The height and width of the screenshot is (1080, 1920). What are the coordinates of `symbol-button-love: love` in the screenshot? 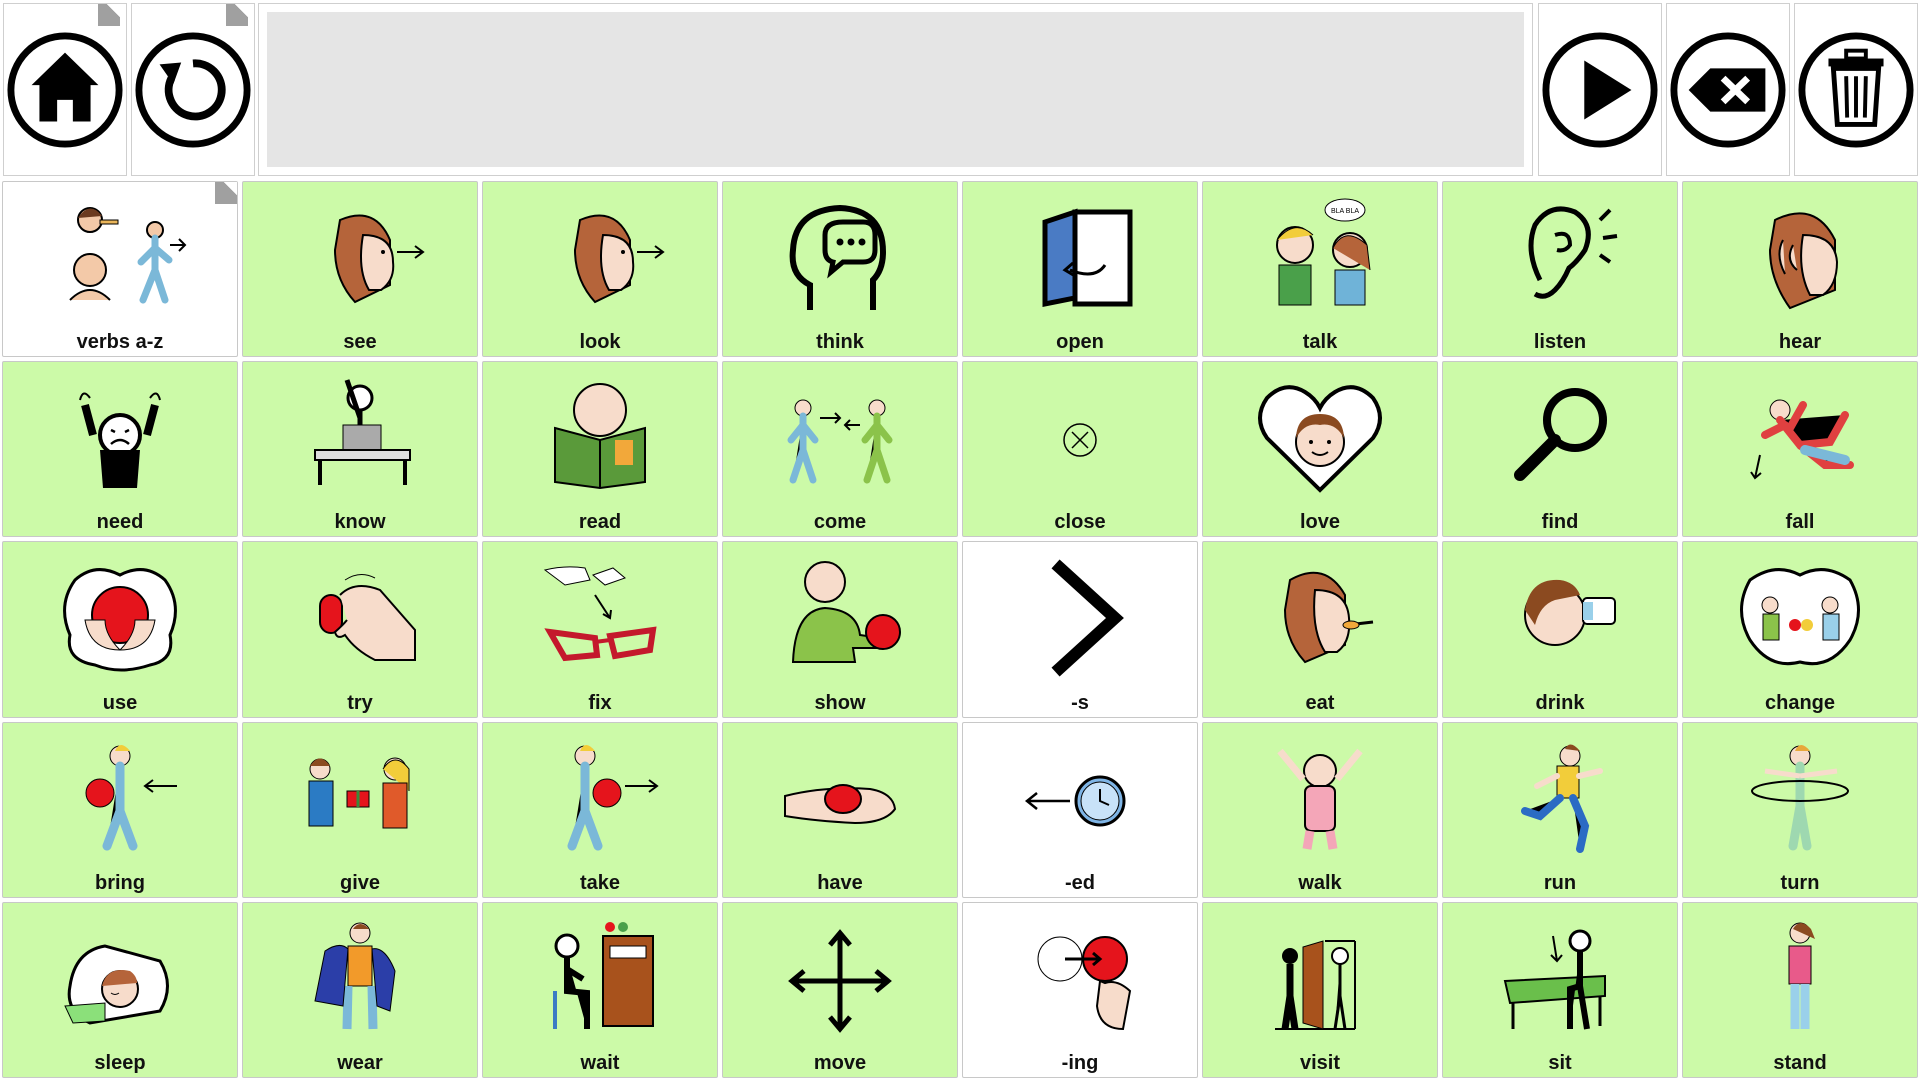 It's located at (1320, 449).